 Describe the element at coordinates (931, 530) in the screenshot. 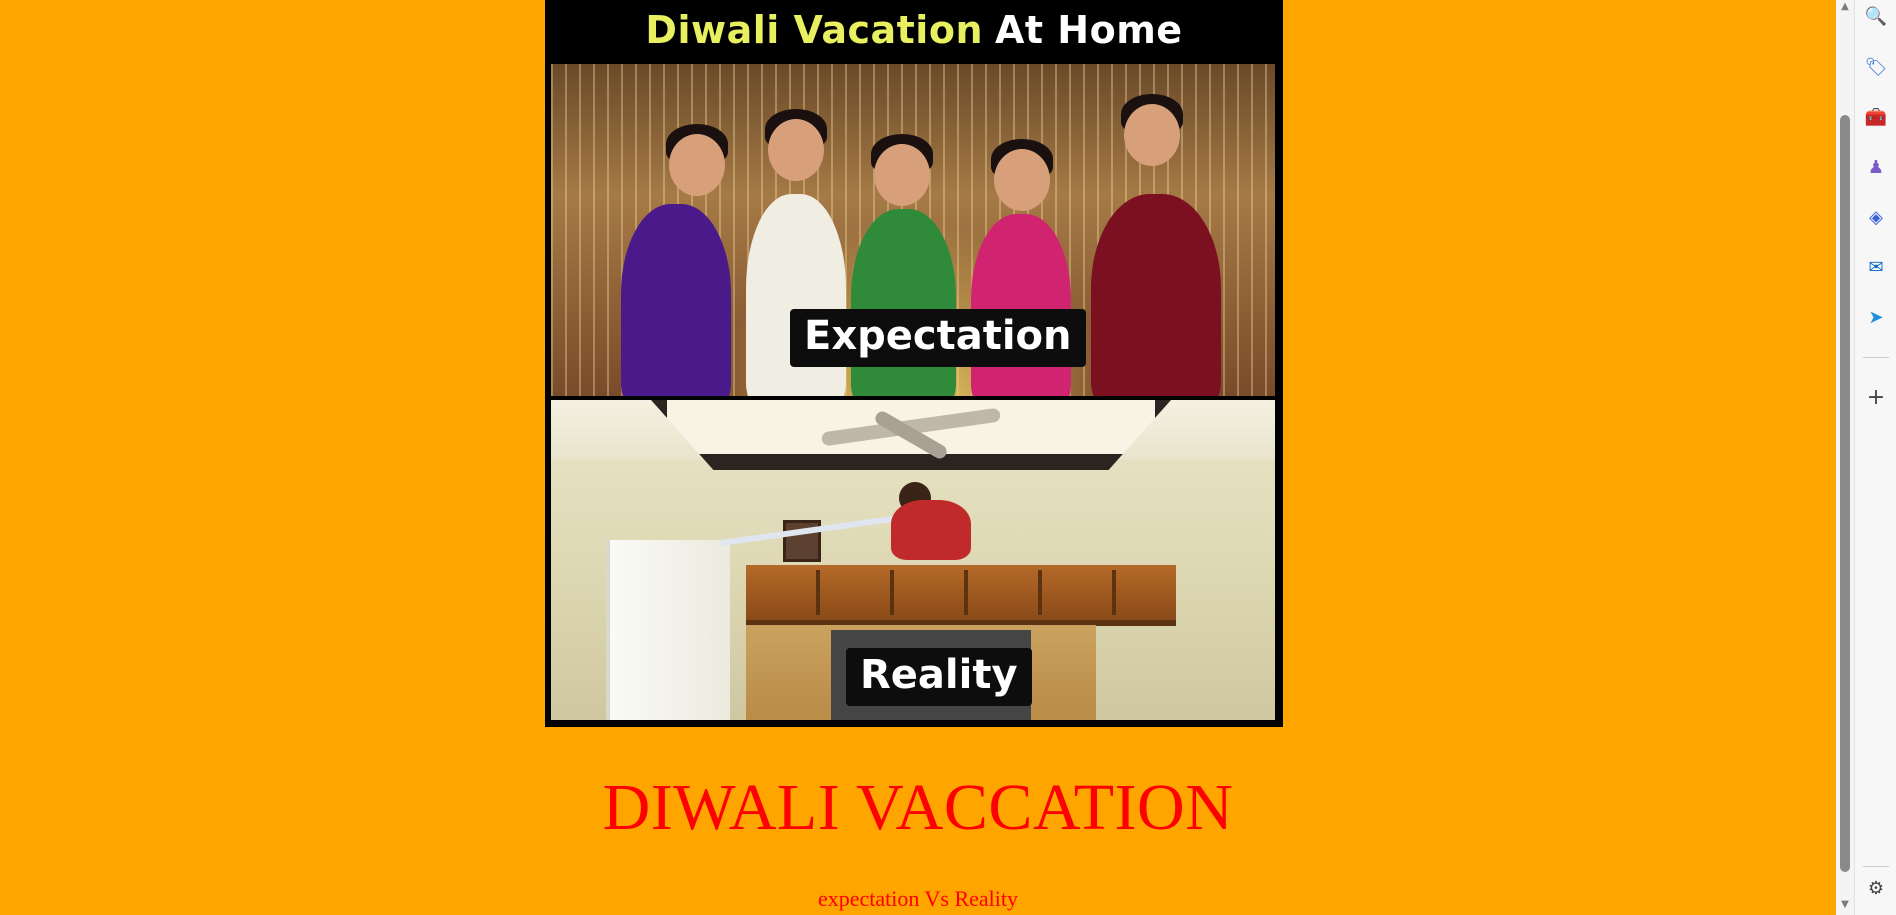

I see `man-cleaning` at that location.